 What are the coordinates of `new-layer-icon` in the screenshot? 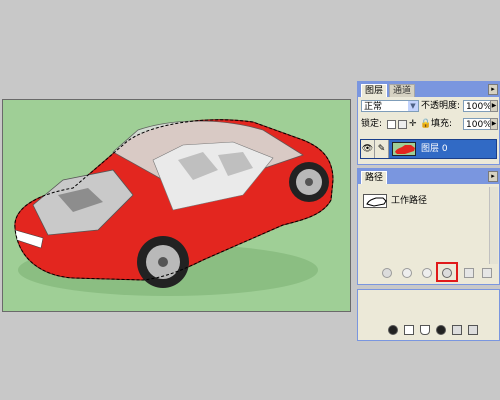 It's located at (457, 330).